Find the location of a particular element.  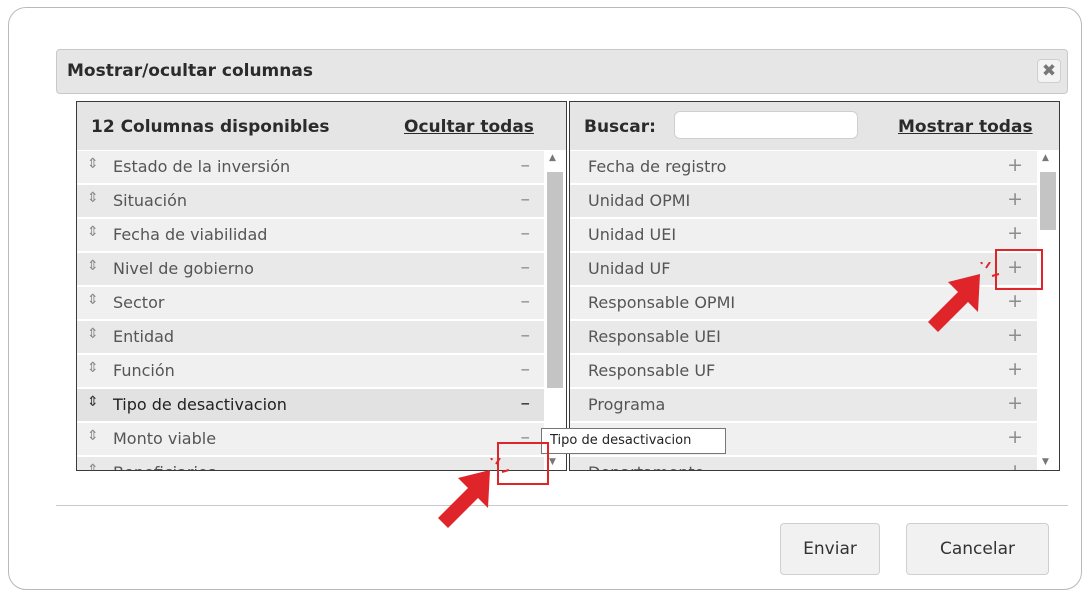

list-item-label: Sector is located at coordinates (139, 302).